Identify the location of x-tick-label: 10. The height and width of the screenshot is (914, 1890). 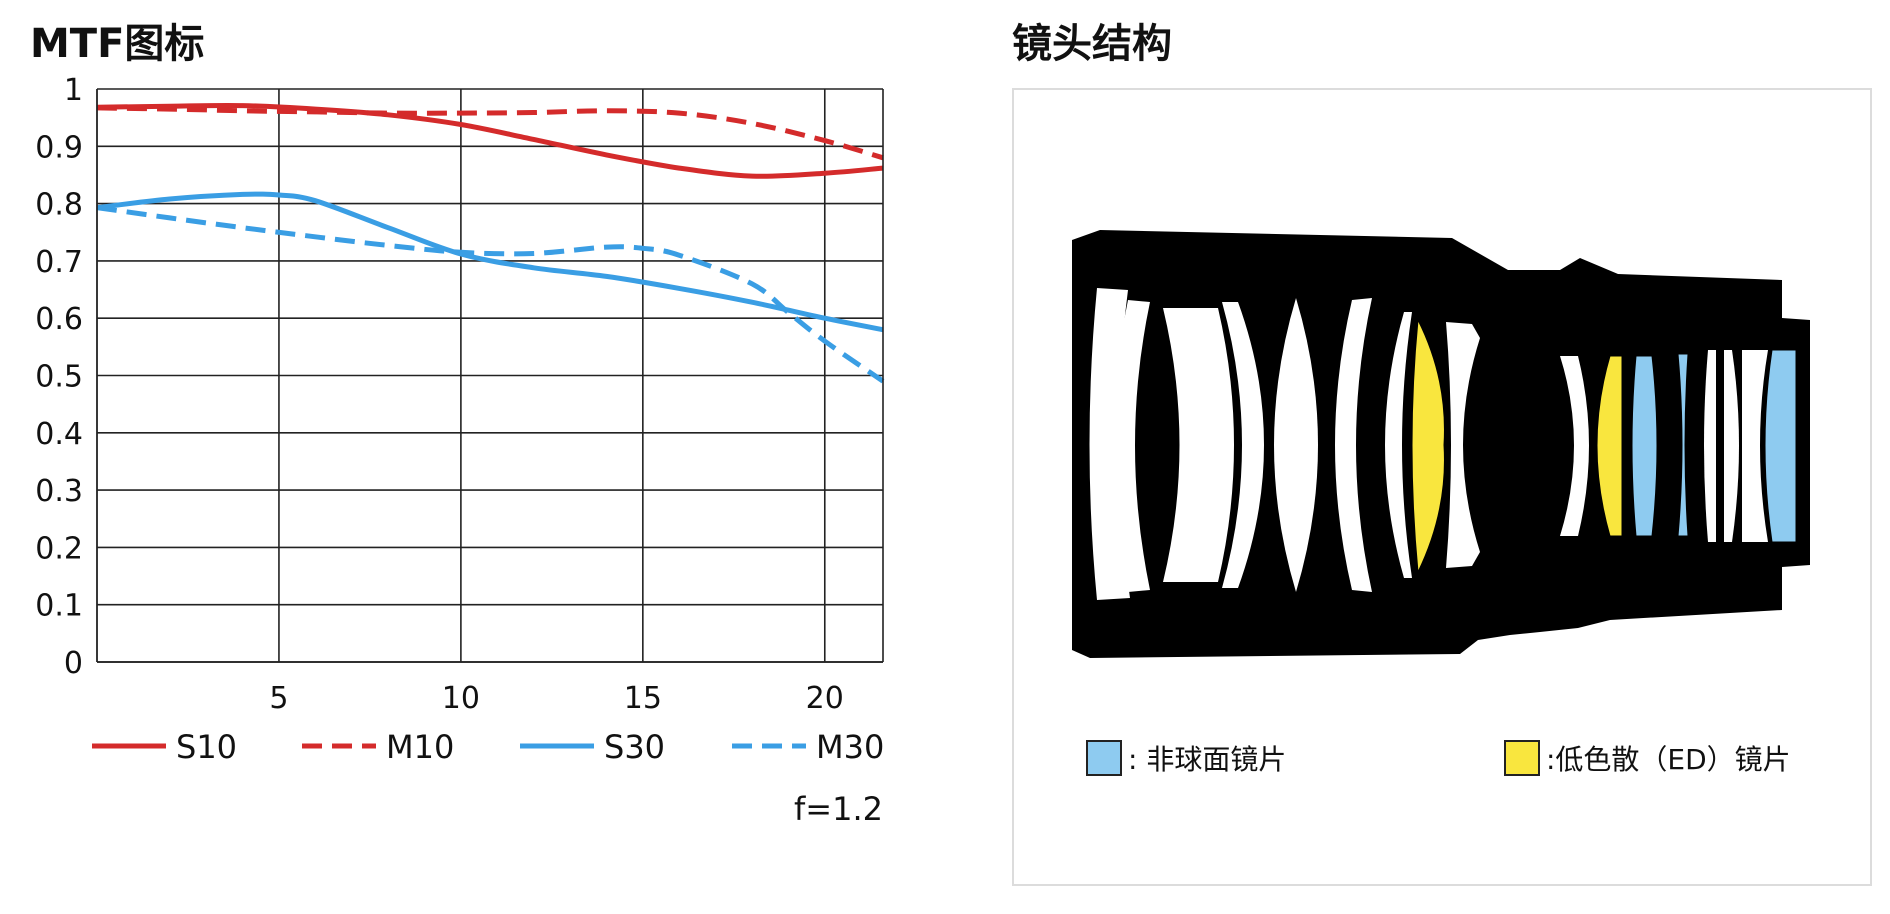
(461, 698).